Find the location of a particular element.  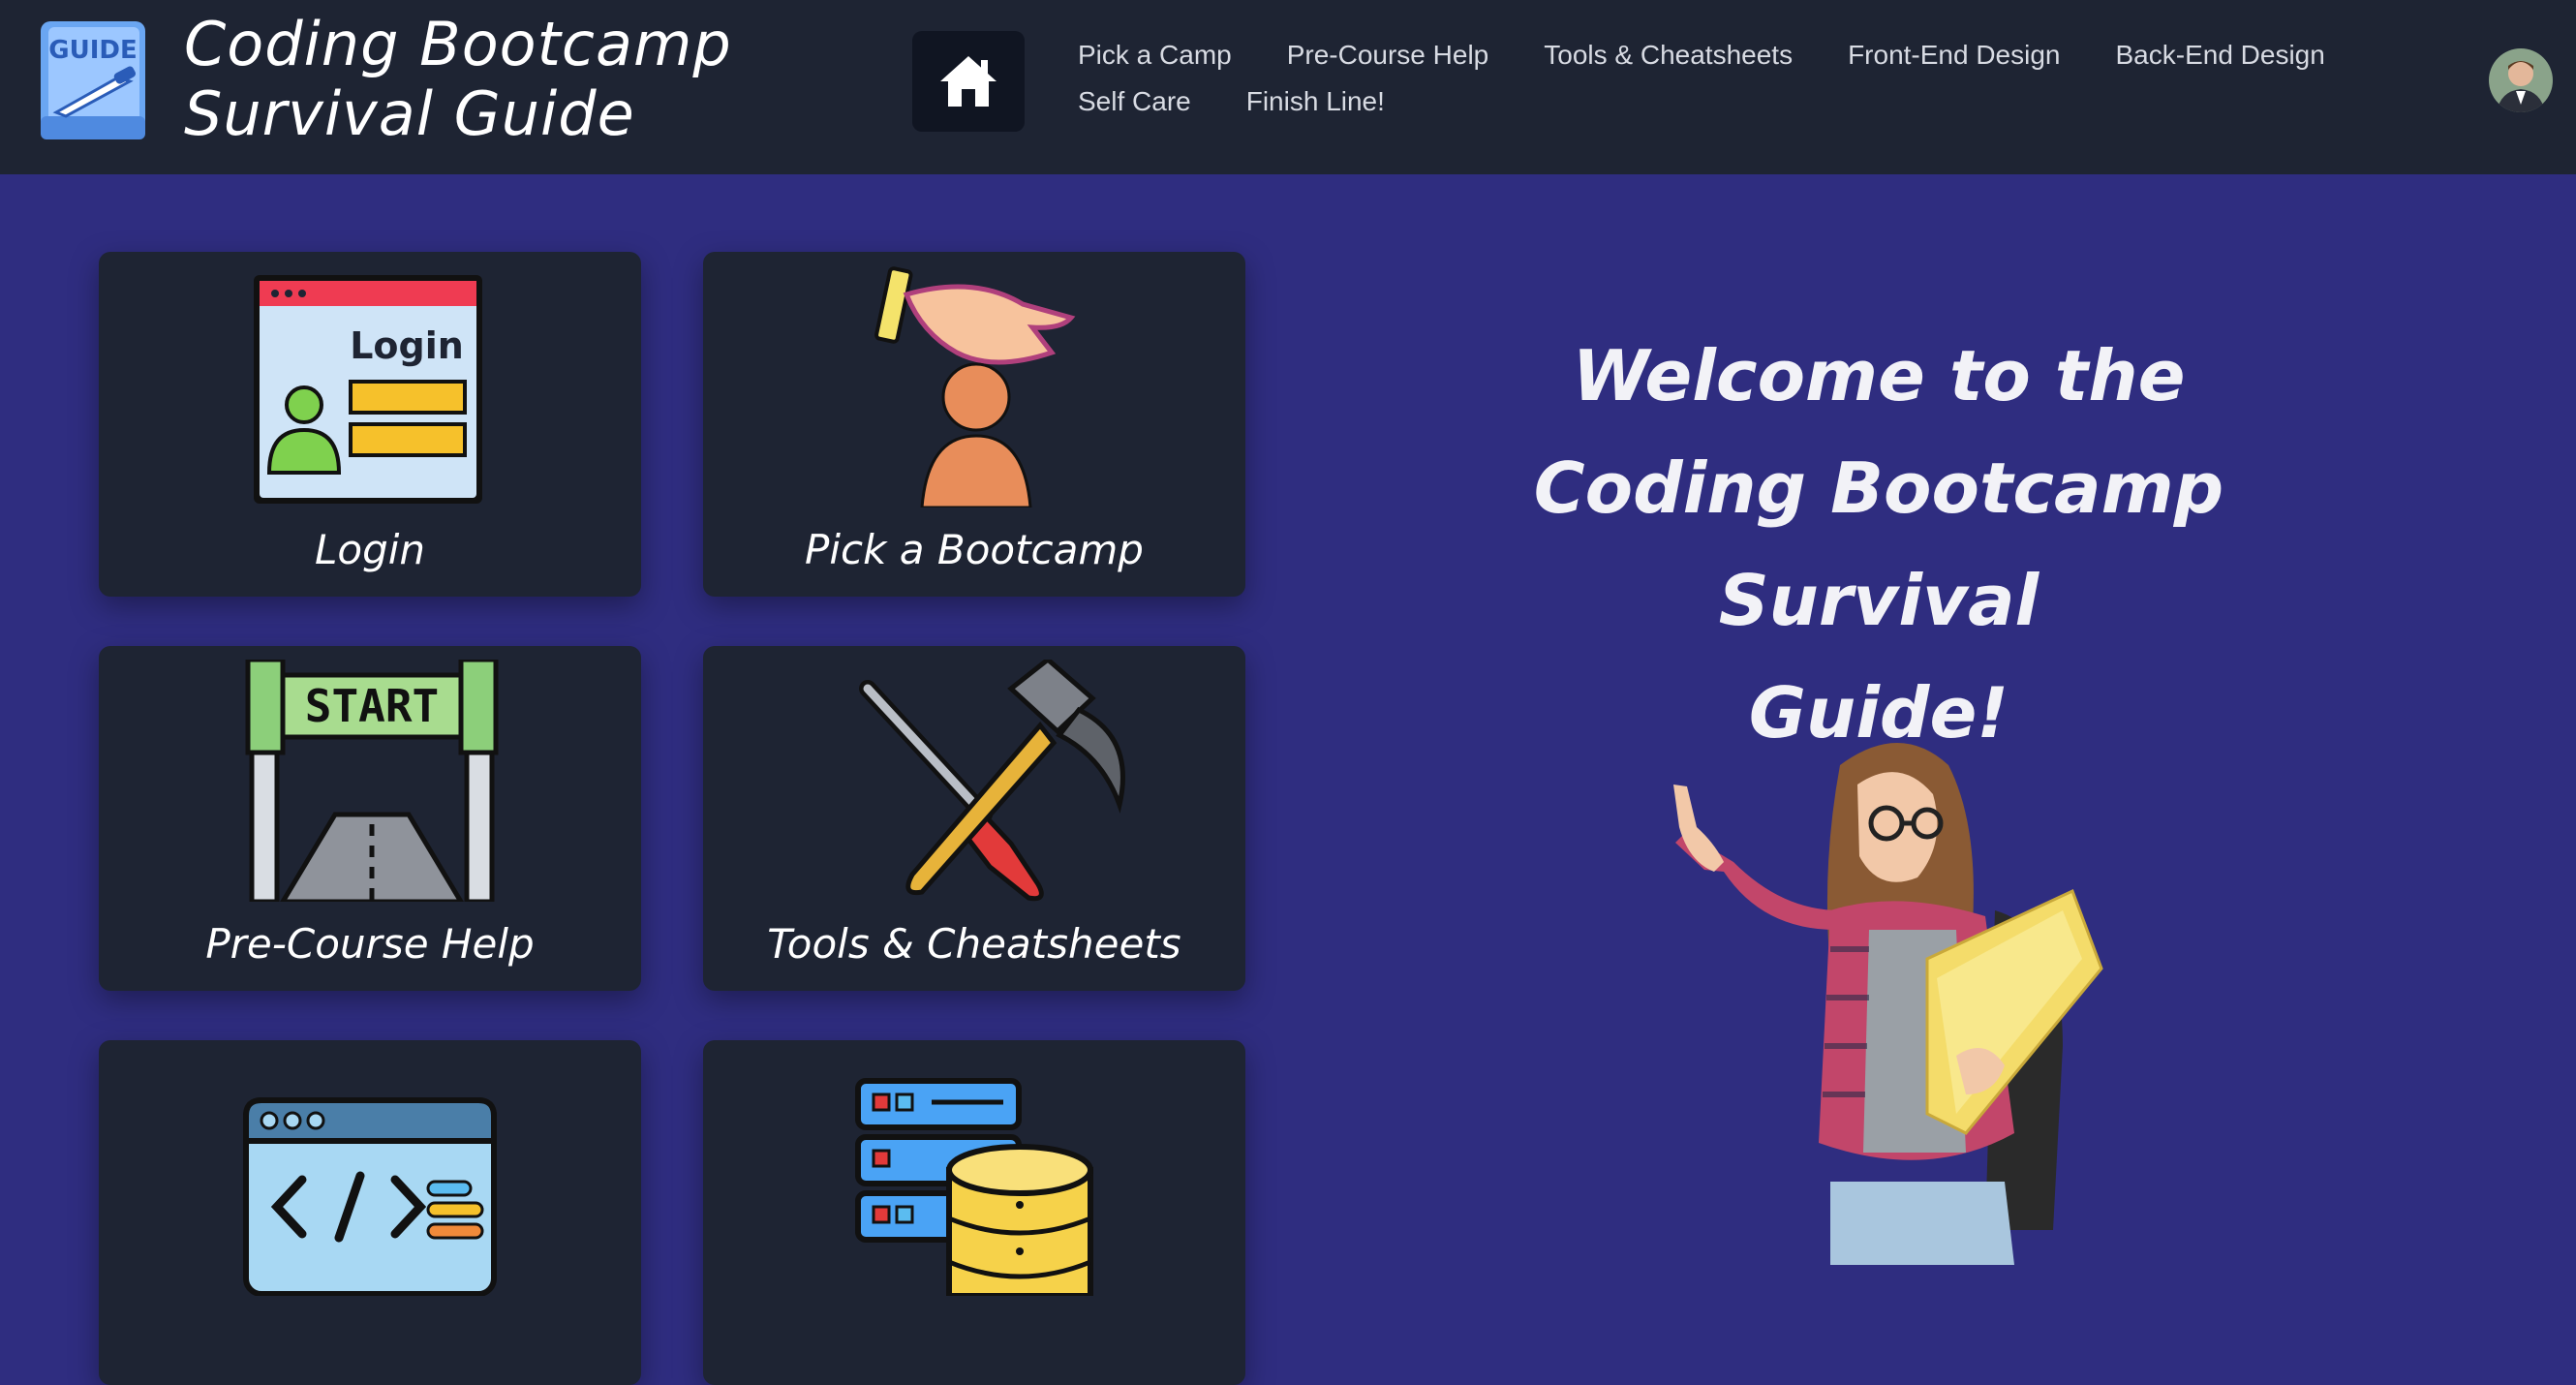

login-icon-text: Login is located at coordinates (407, 345).